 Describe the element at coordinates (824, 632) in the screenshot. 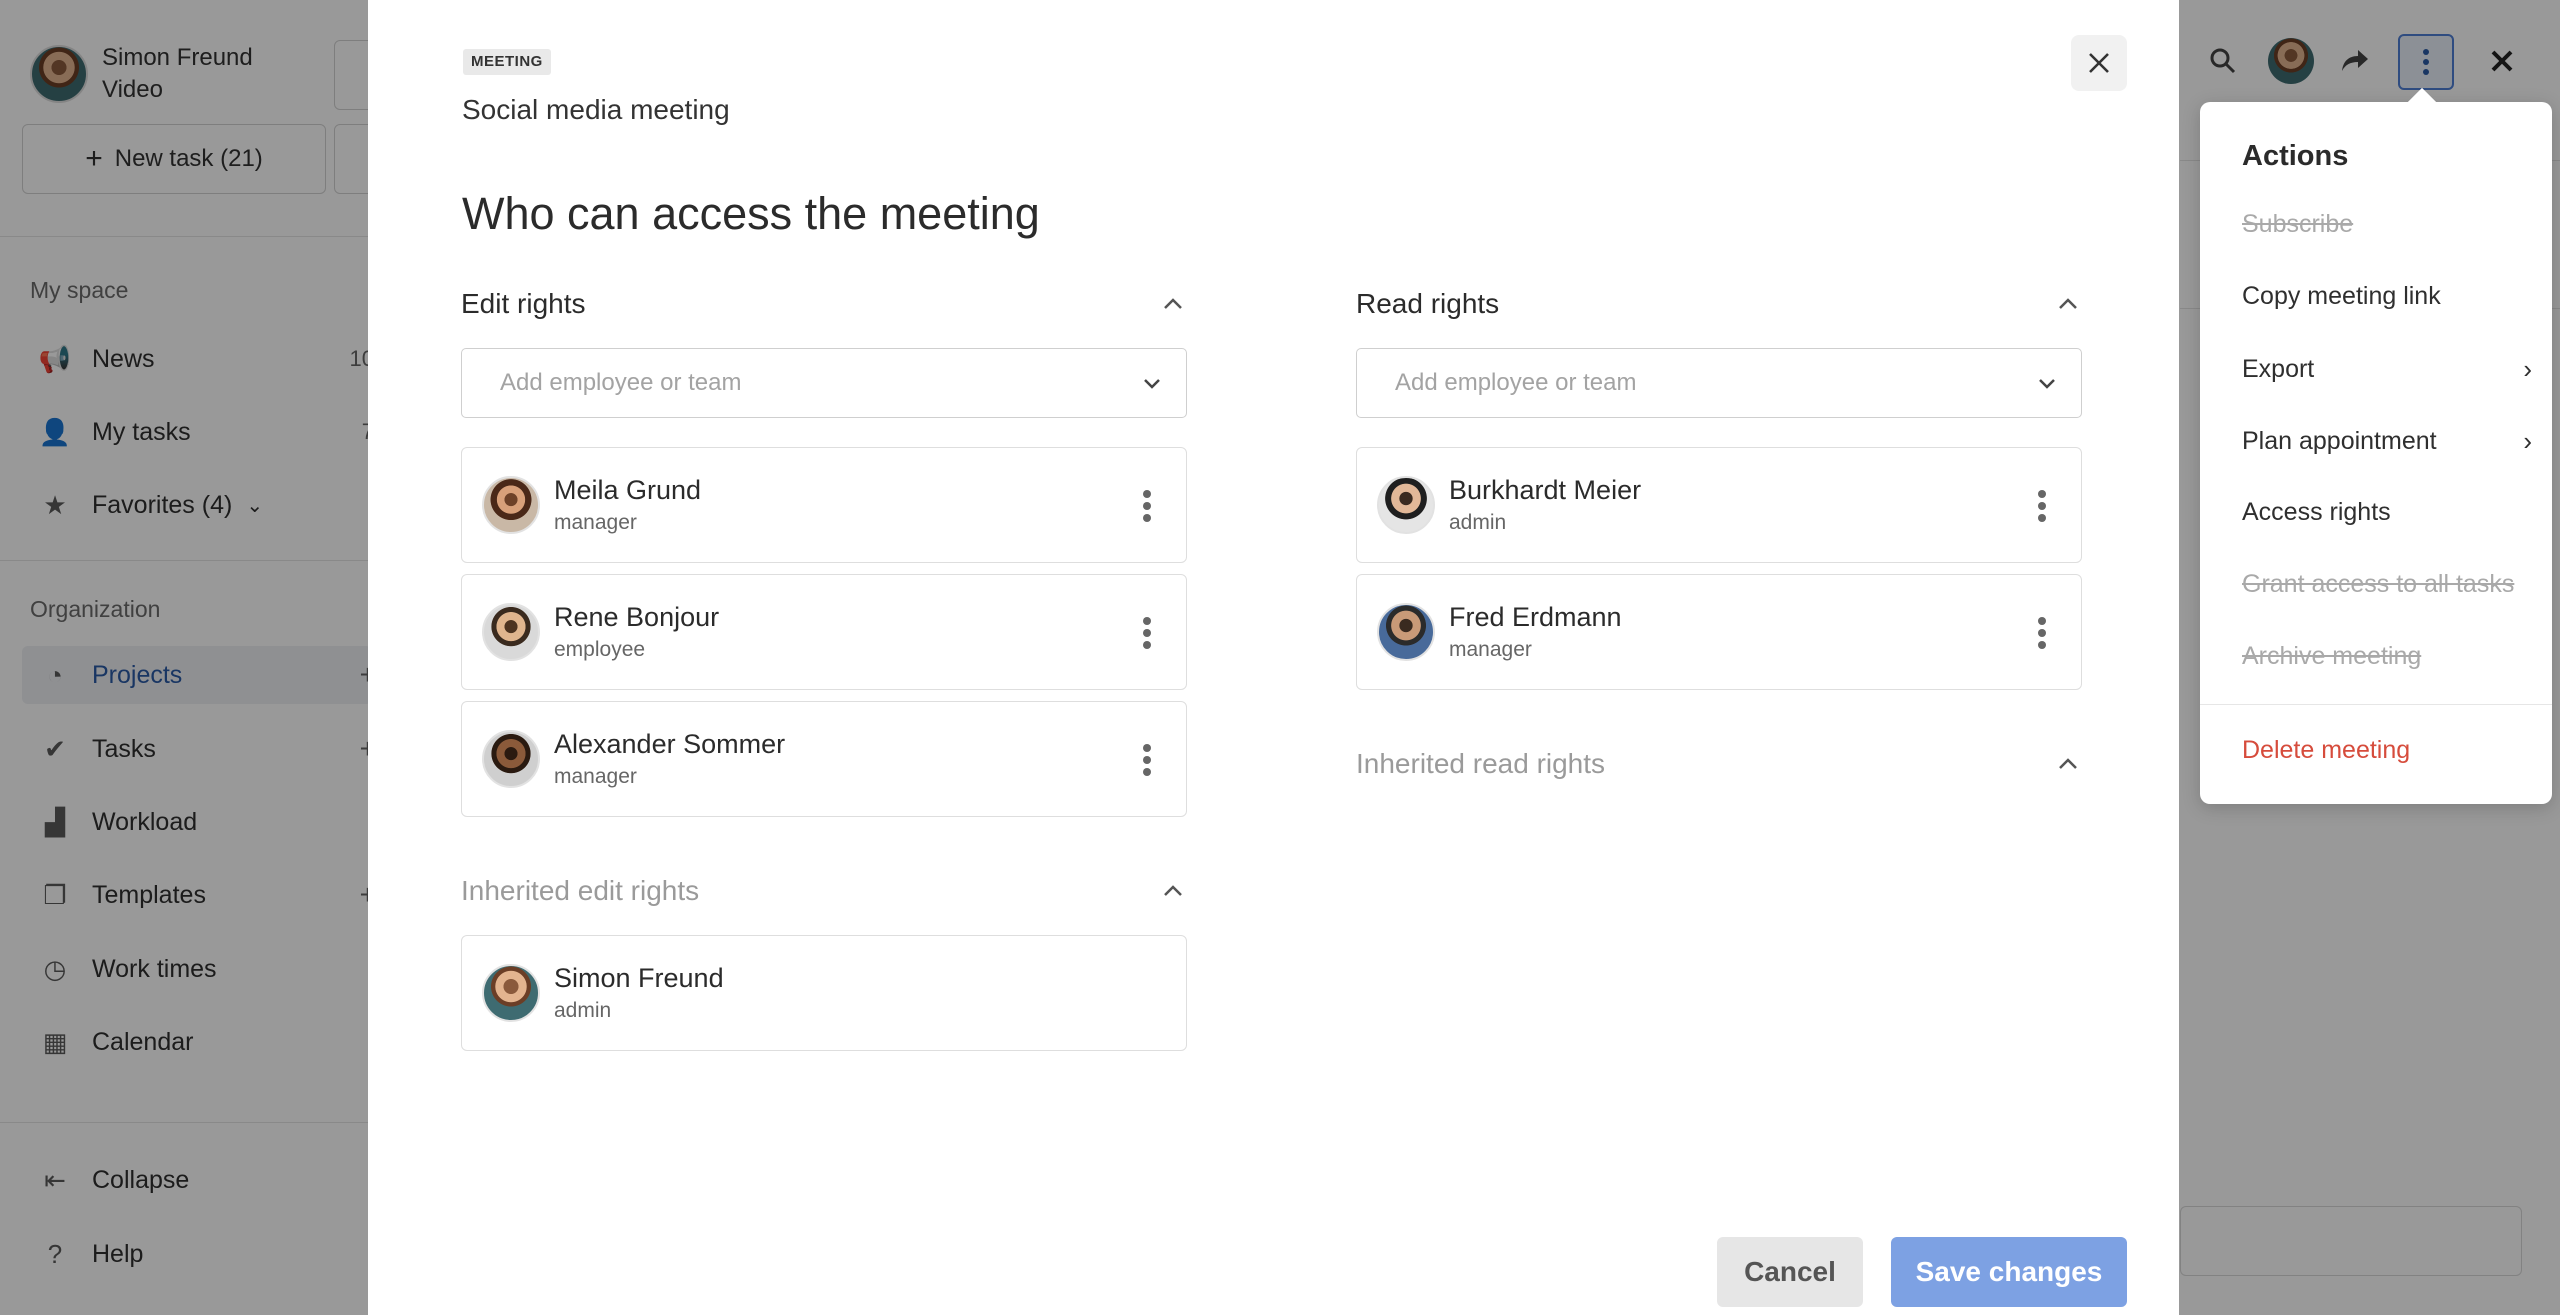

I see `person-card: Rene Bonjour employee` at that location.